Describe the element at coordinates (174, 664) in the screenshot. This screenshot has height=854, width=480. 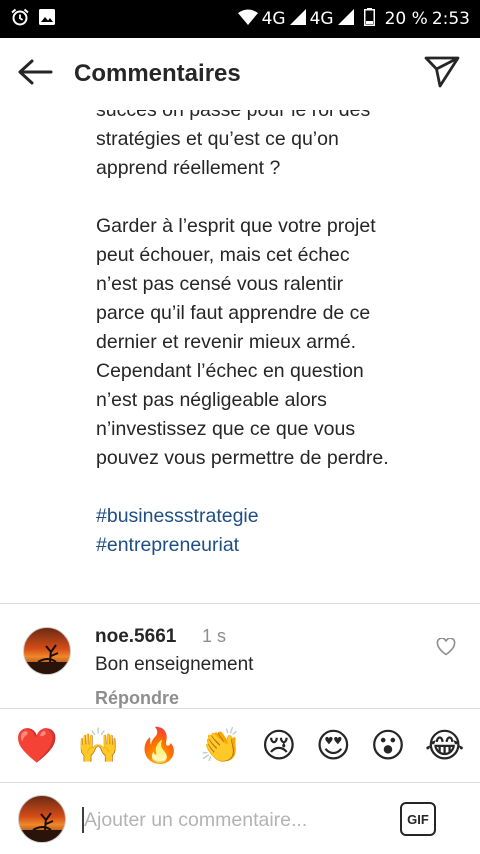
I see `comment-text: Bon enseignement` at that location.